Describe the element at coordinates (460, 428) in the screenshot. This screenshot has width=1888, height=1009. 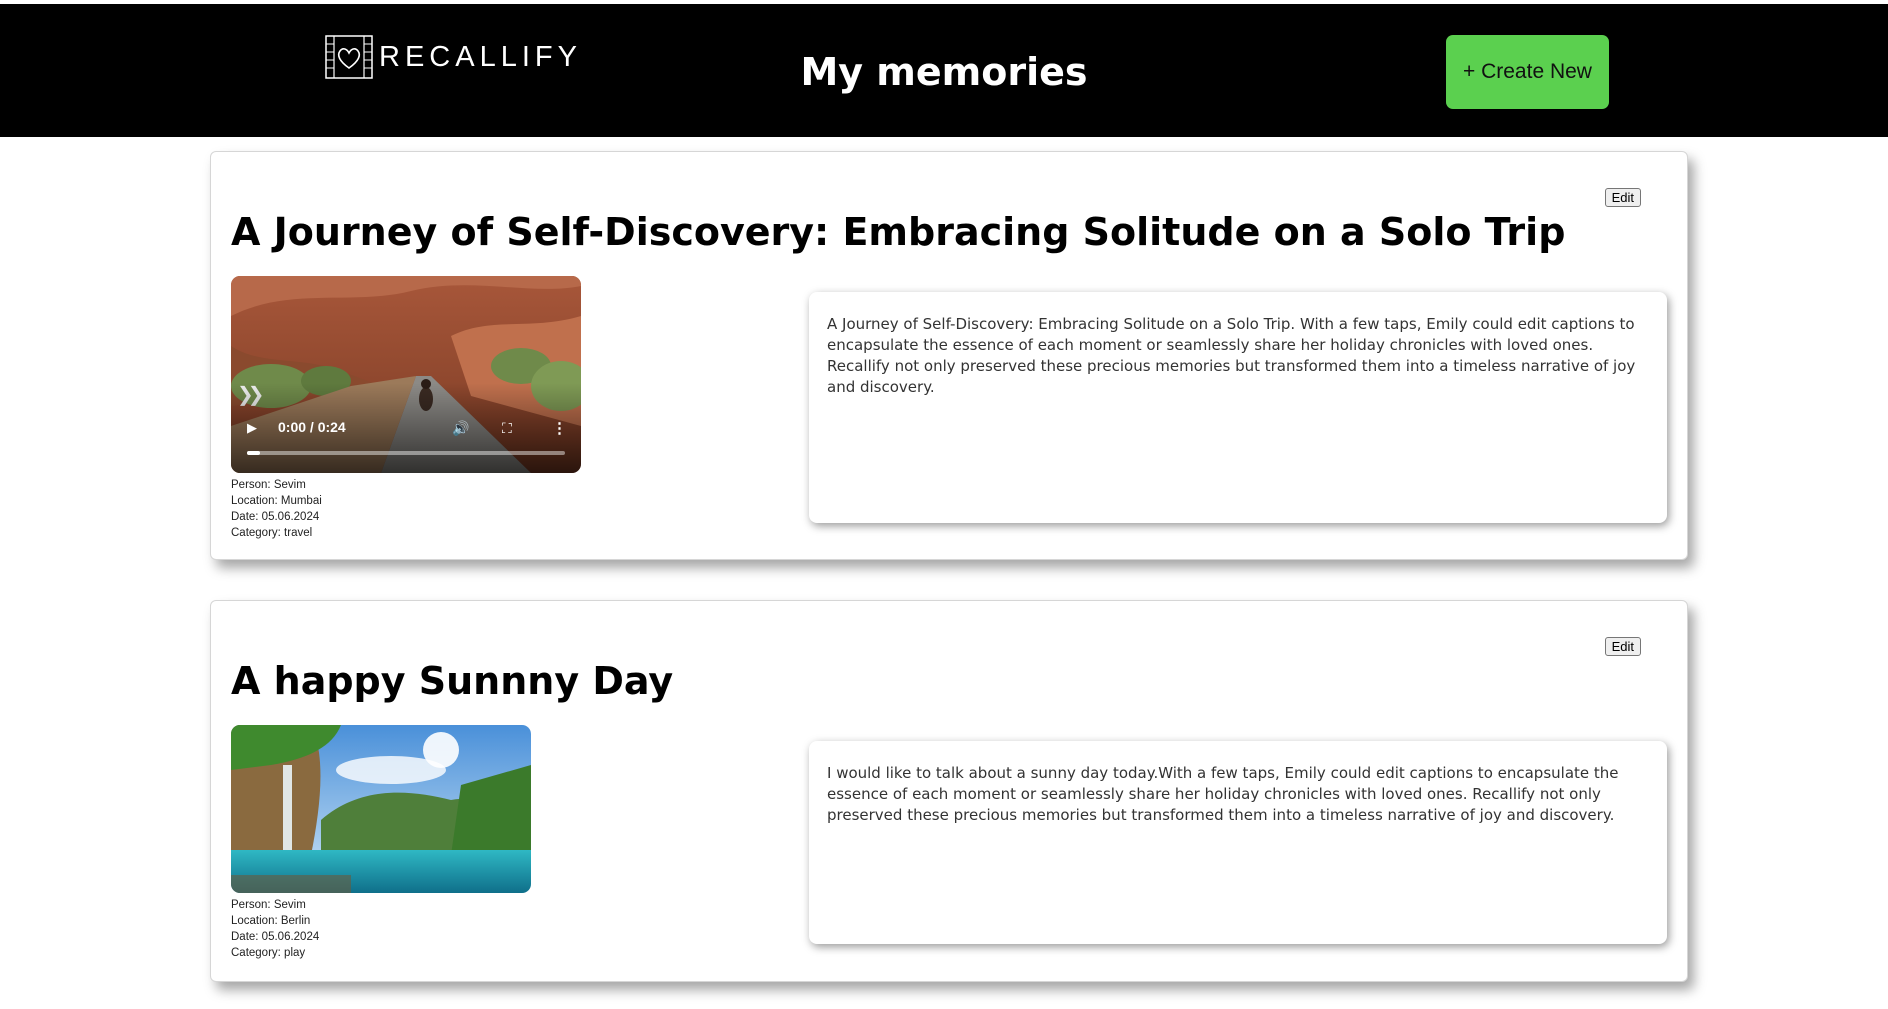
I see `volume-icon: 🔊` at that location.